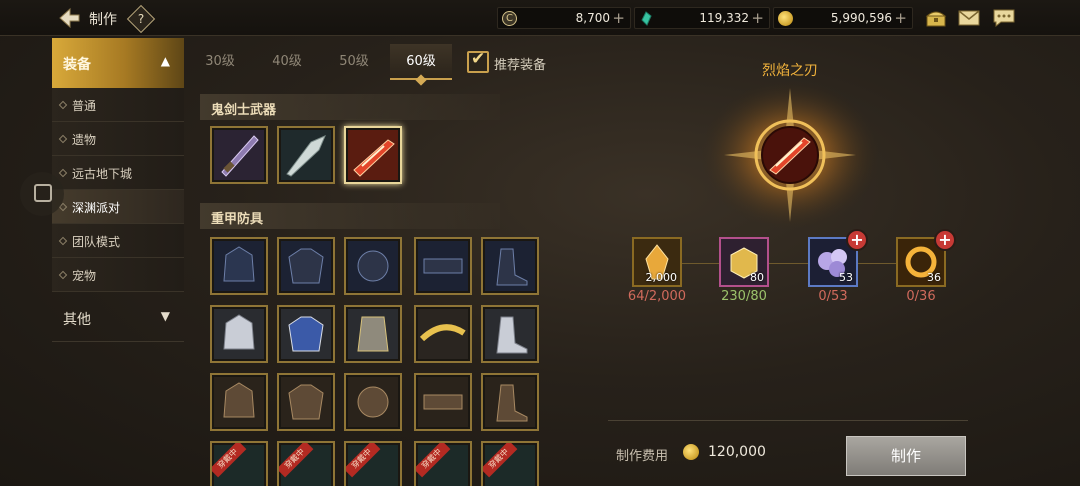  Describe the element at coordinates (69, 18) in the screenshot. I see `back-arrow-icon` at that location.